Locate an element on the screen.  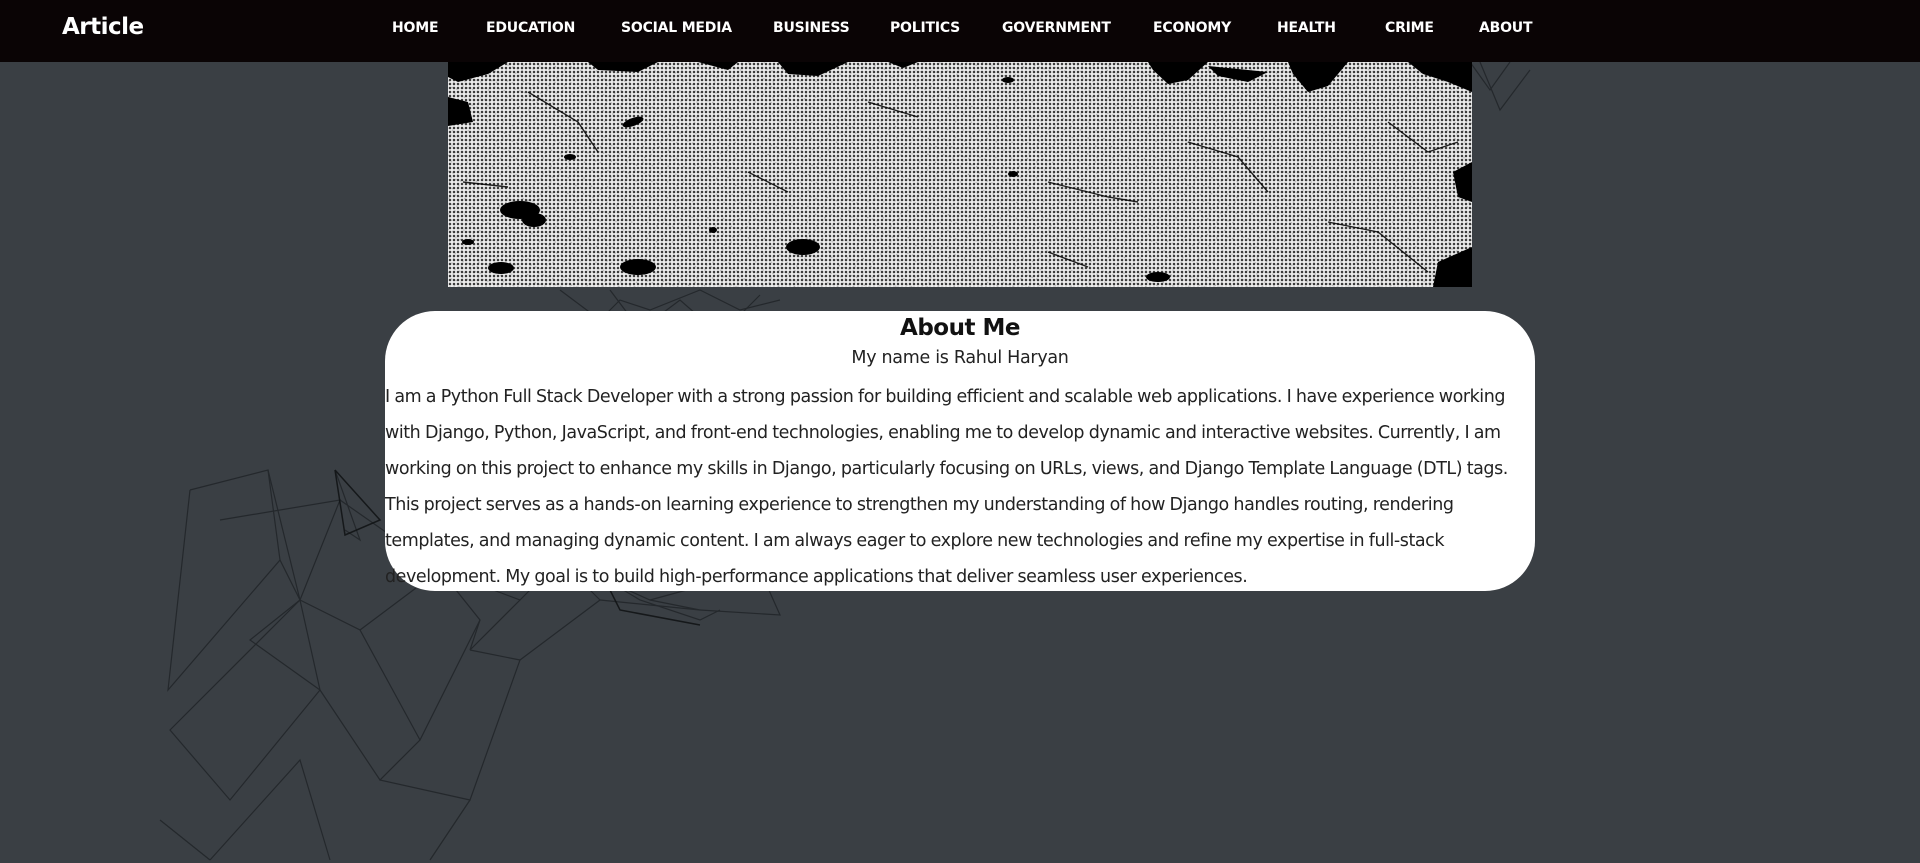
nav-link-economy: ECONOMY is located at coordinates (1192, 28).